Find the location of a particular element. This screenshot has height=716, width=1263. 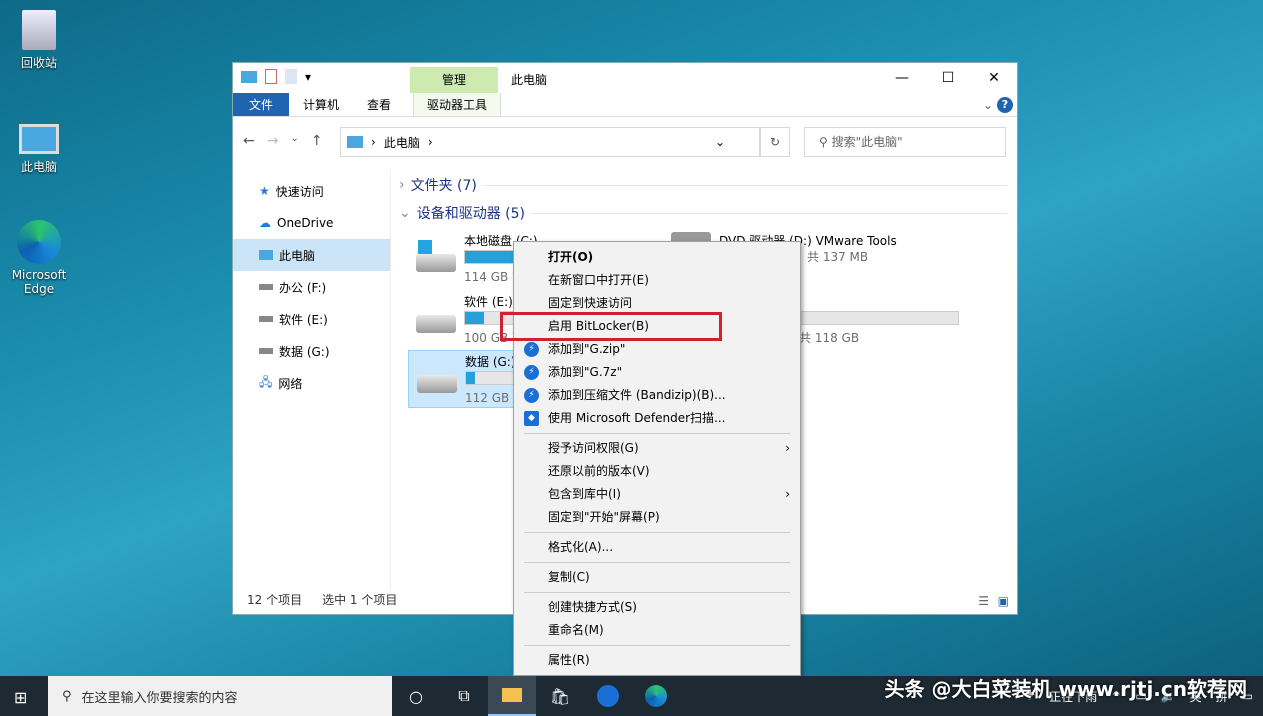

menu-item-include-library: 包含到库中(I) › is located at coordinates (657, 494).